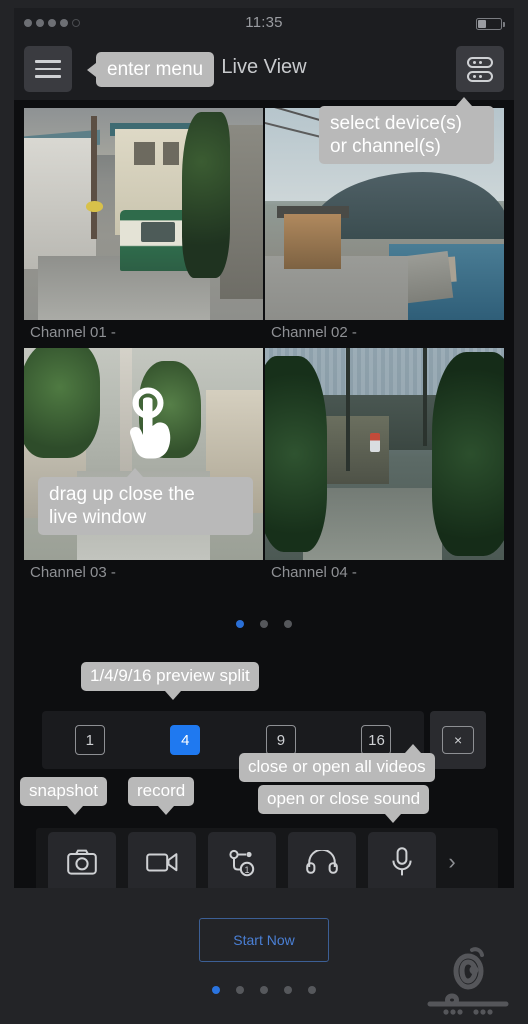 The width and height of the screenshot is (528, 1024). I want to click on talk-button, so click(402, 860).